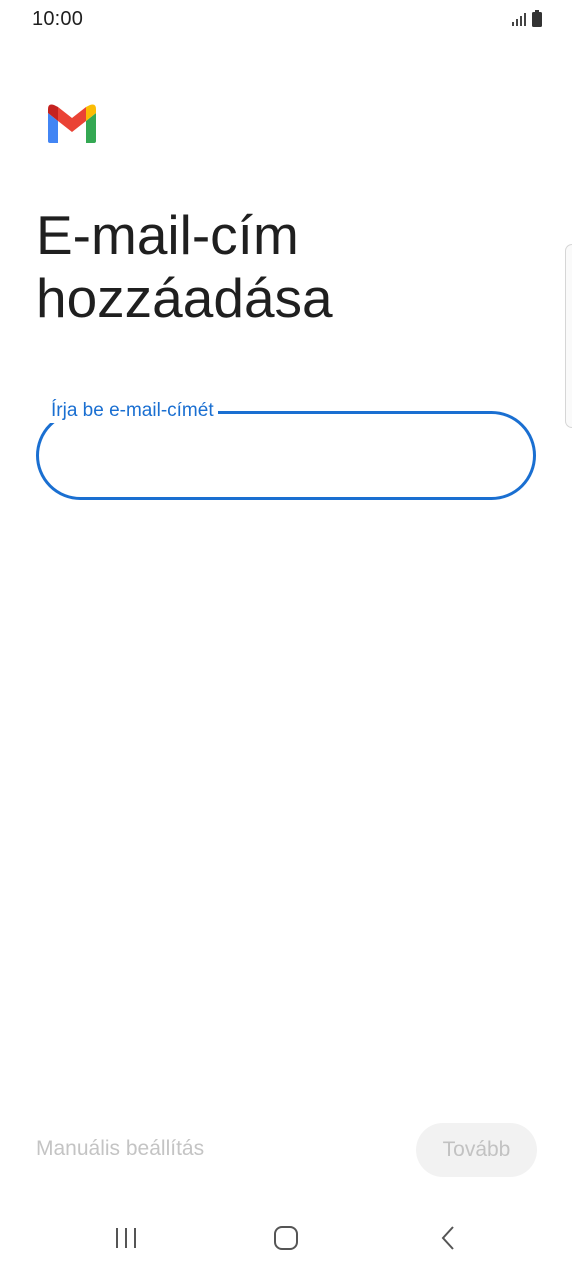 Image resolution: width=572 pixels, height=1275 pixels. I want to click on manual-setup-button: Manuális beállítás, so click(120, 1149).